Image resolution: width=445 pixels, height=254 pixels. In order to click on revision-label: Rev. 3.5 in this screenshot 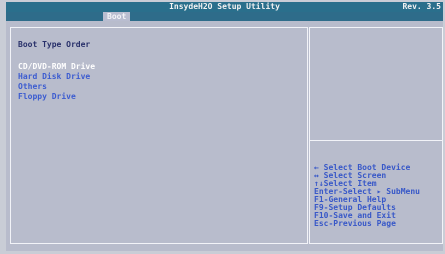, I will do `click(421, 6)`.